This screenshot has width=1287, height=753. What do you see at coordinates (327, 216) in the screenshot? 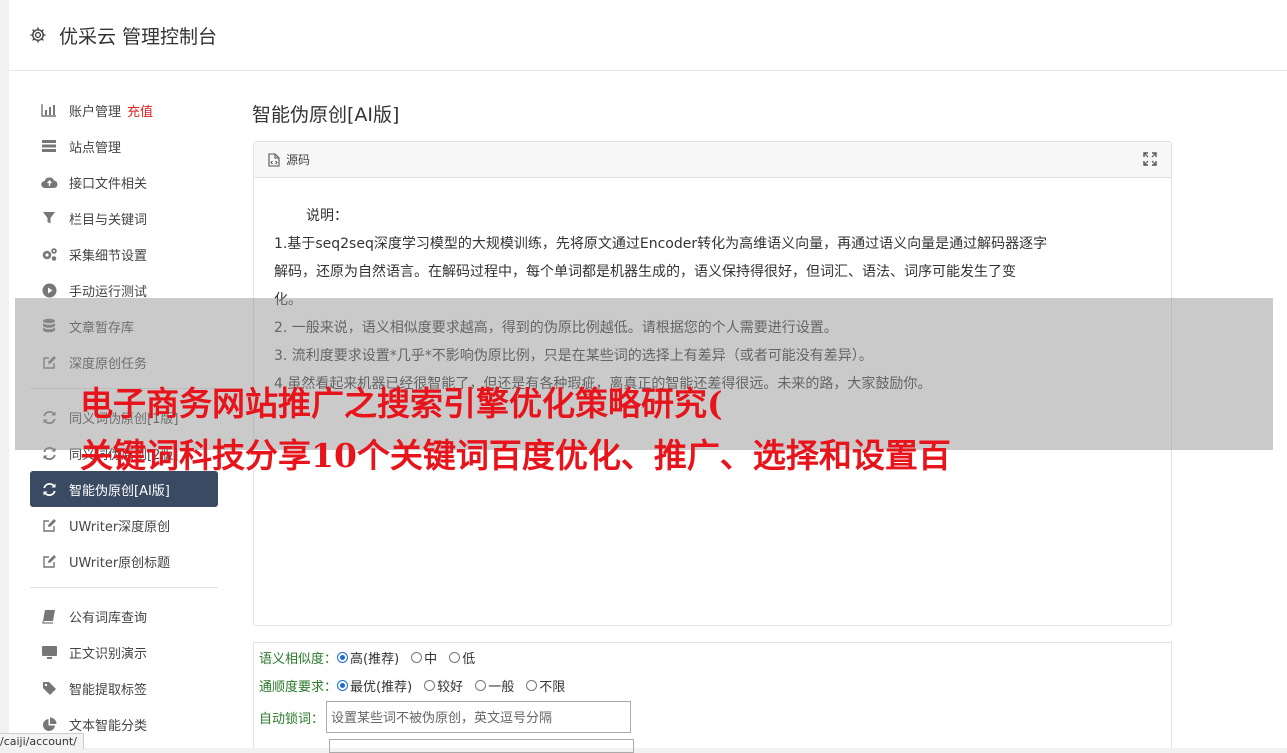
I see `description-heading: 说明：` at bounding box center [327, 216].